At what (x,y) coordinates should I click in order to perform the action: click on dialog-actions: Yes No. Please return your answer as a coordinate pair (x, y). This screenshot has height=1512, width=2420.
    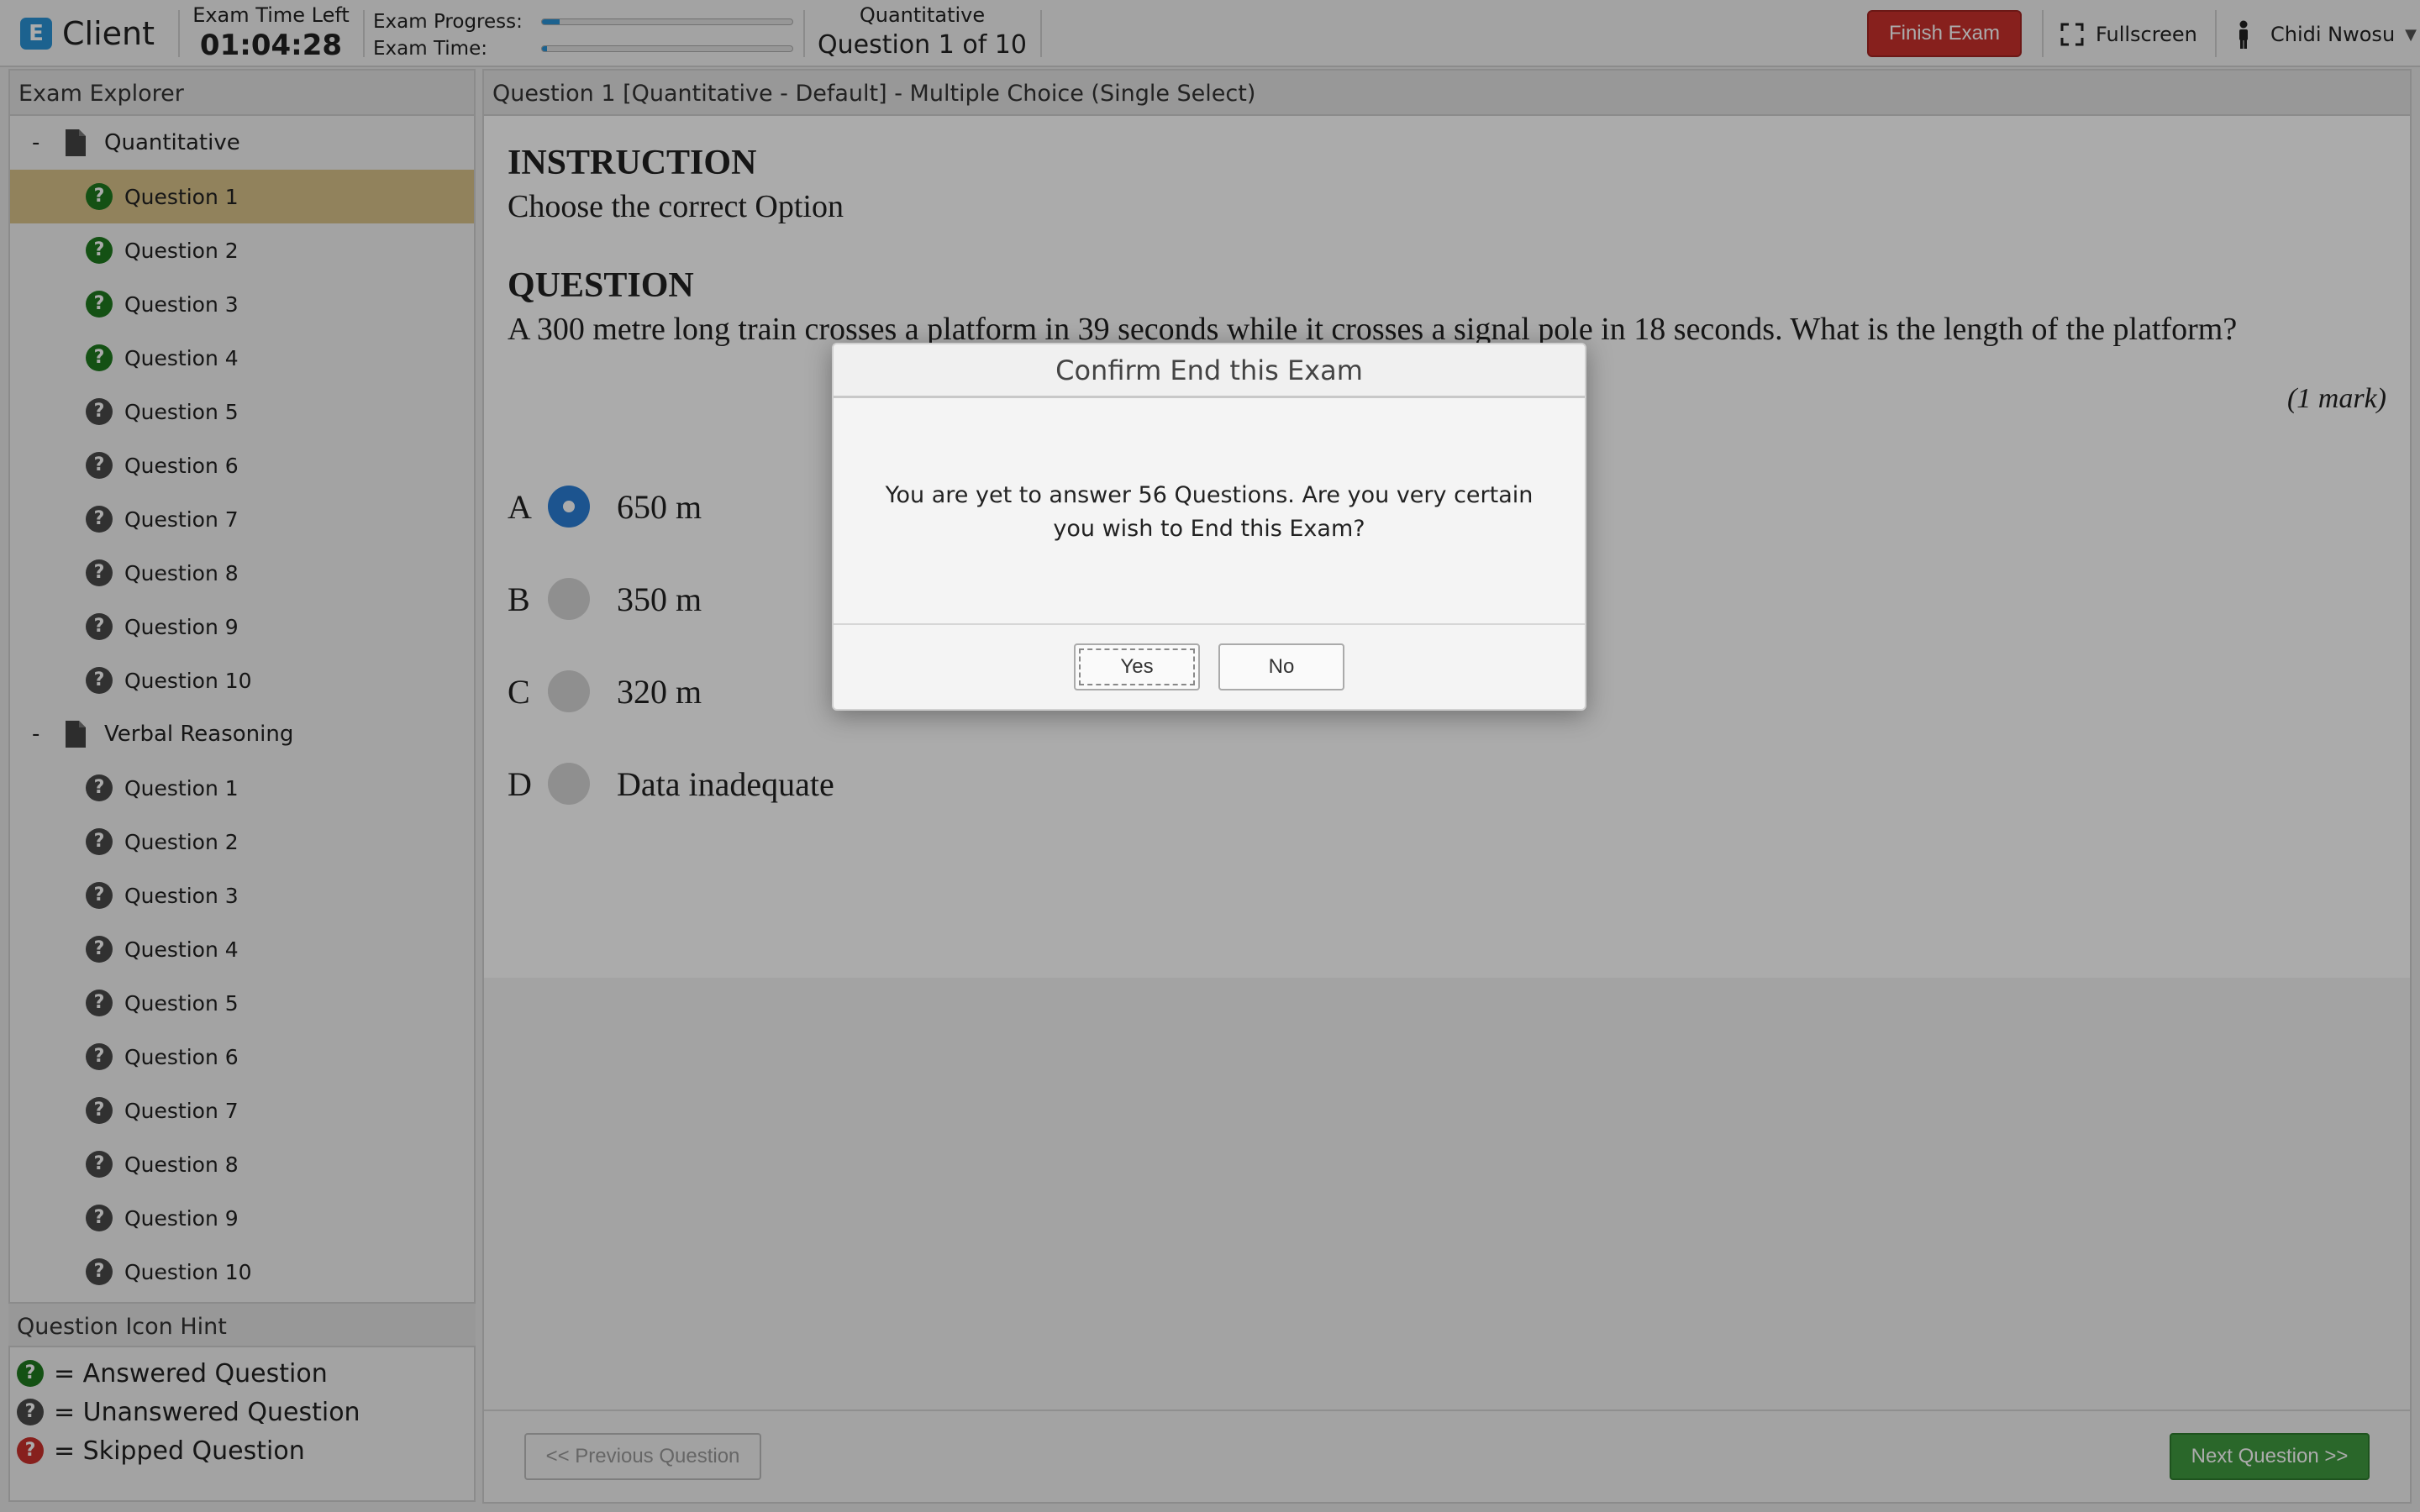
    Looking at the image, I should click on (1209, 667).